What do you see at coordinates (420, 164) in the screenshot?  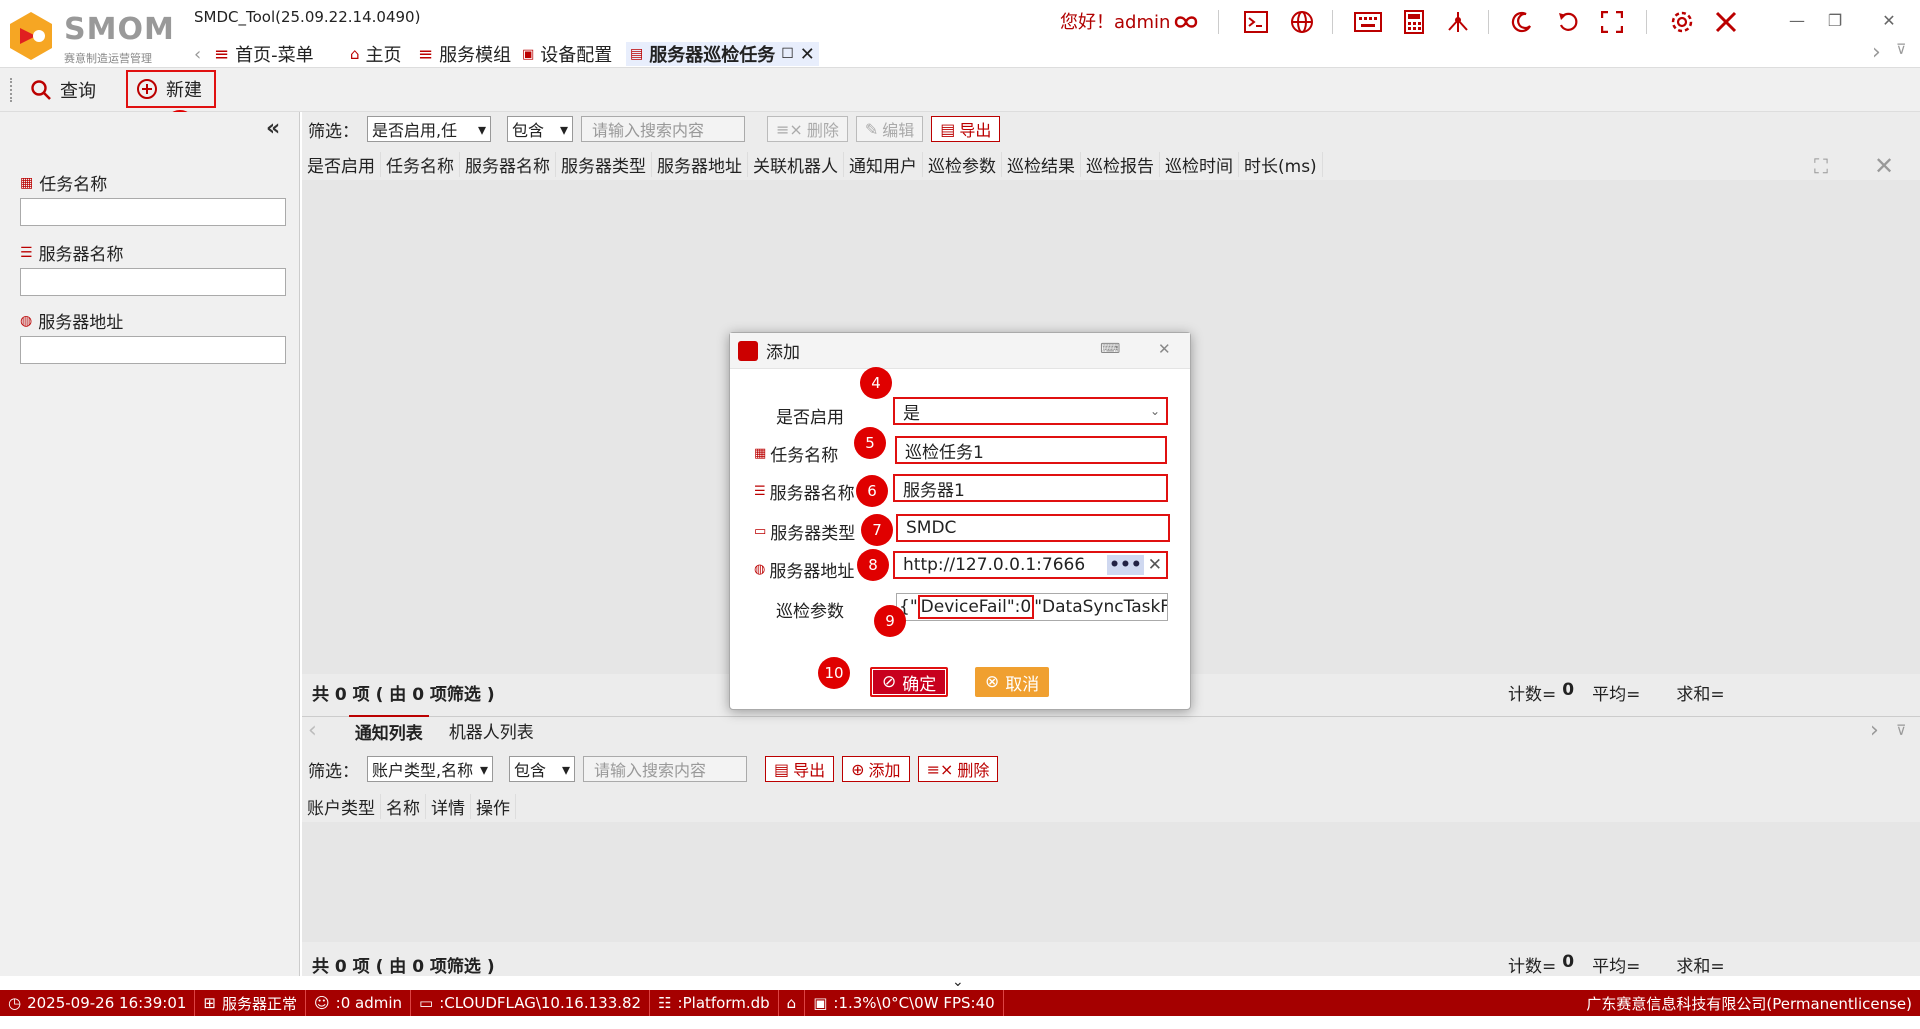 I see `column-header: 任务名称` at bounding box center [420, 164].